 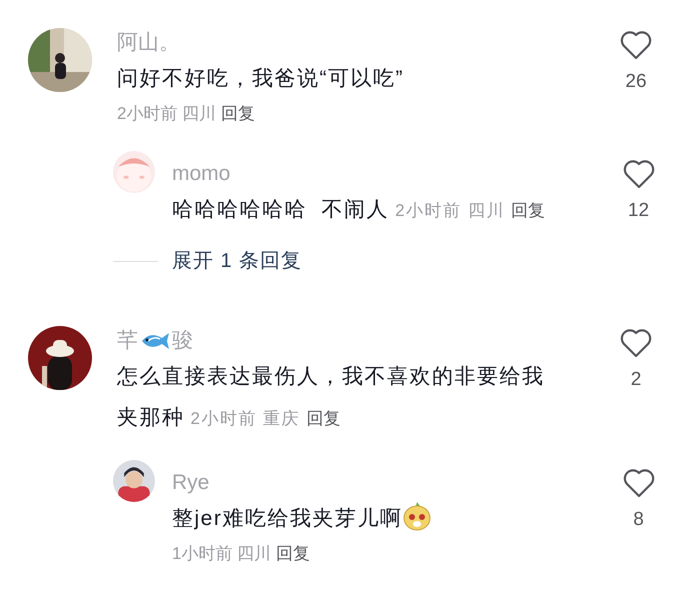 What do you see at coordinates (281, 418) in the screenshot?
I see `location: 重庆` at bounding box center [281, 418].